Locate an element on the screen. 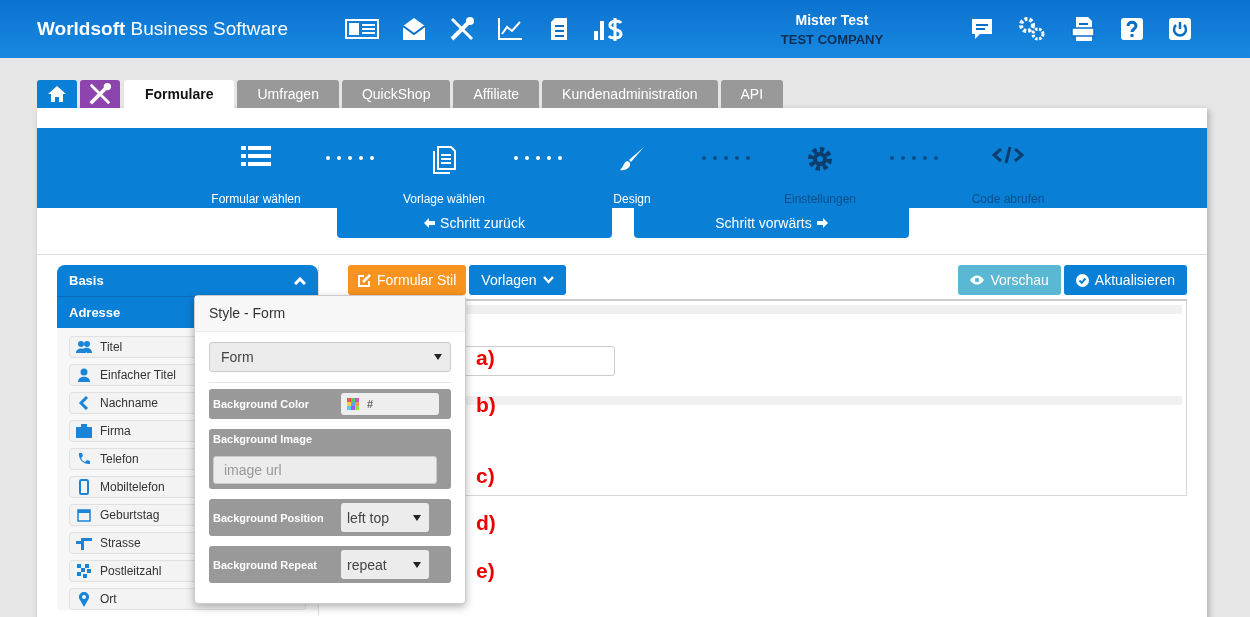  settings-icon is located at coordinates (1032, 29).